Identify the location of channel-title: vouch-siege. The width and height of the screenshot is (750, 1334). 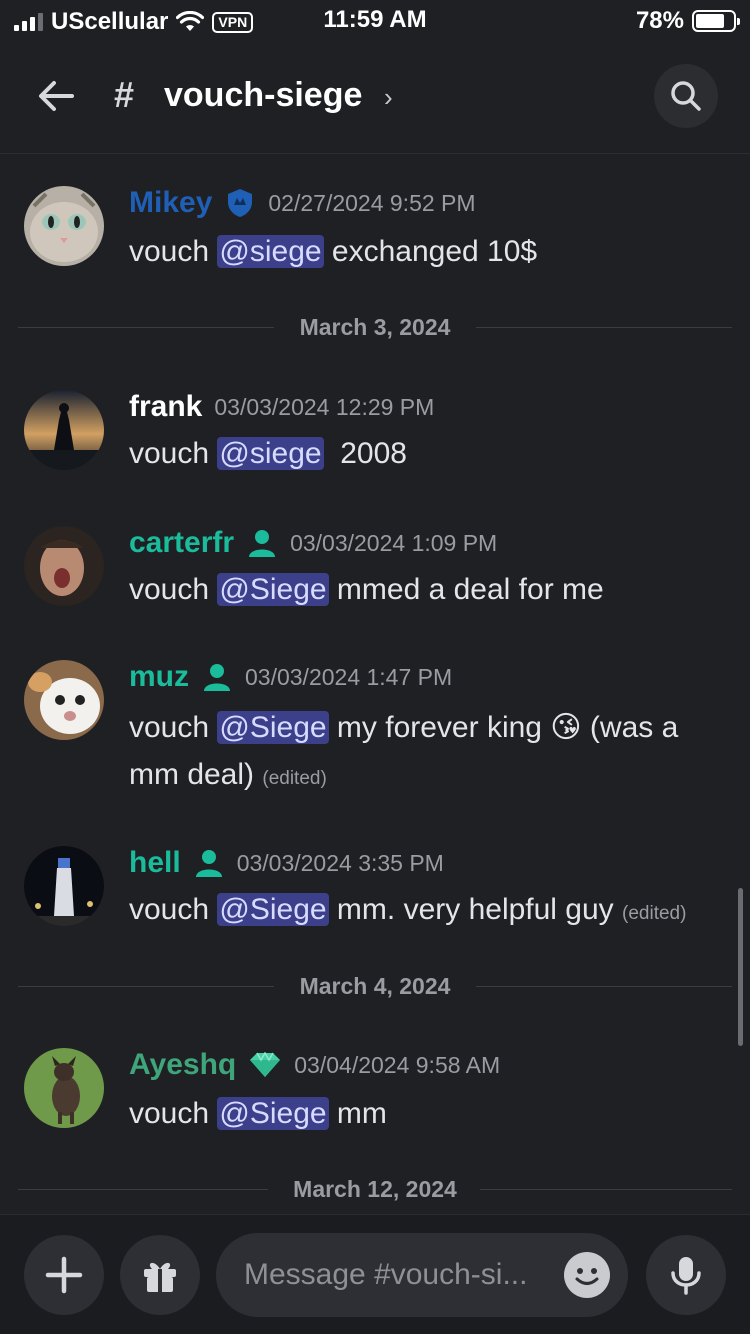
(263, 95).